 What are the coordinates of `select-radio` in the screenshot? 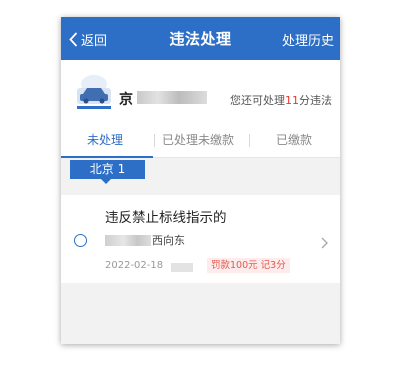 It's located at (80, 240).